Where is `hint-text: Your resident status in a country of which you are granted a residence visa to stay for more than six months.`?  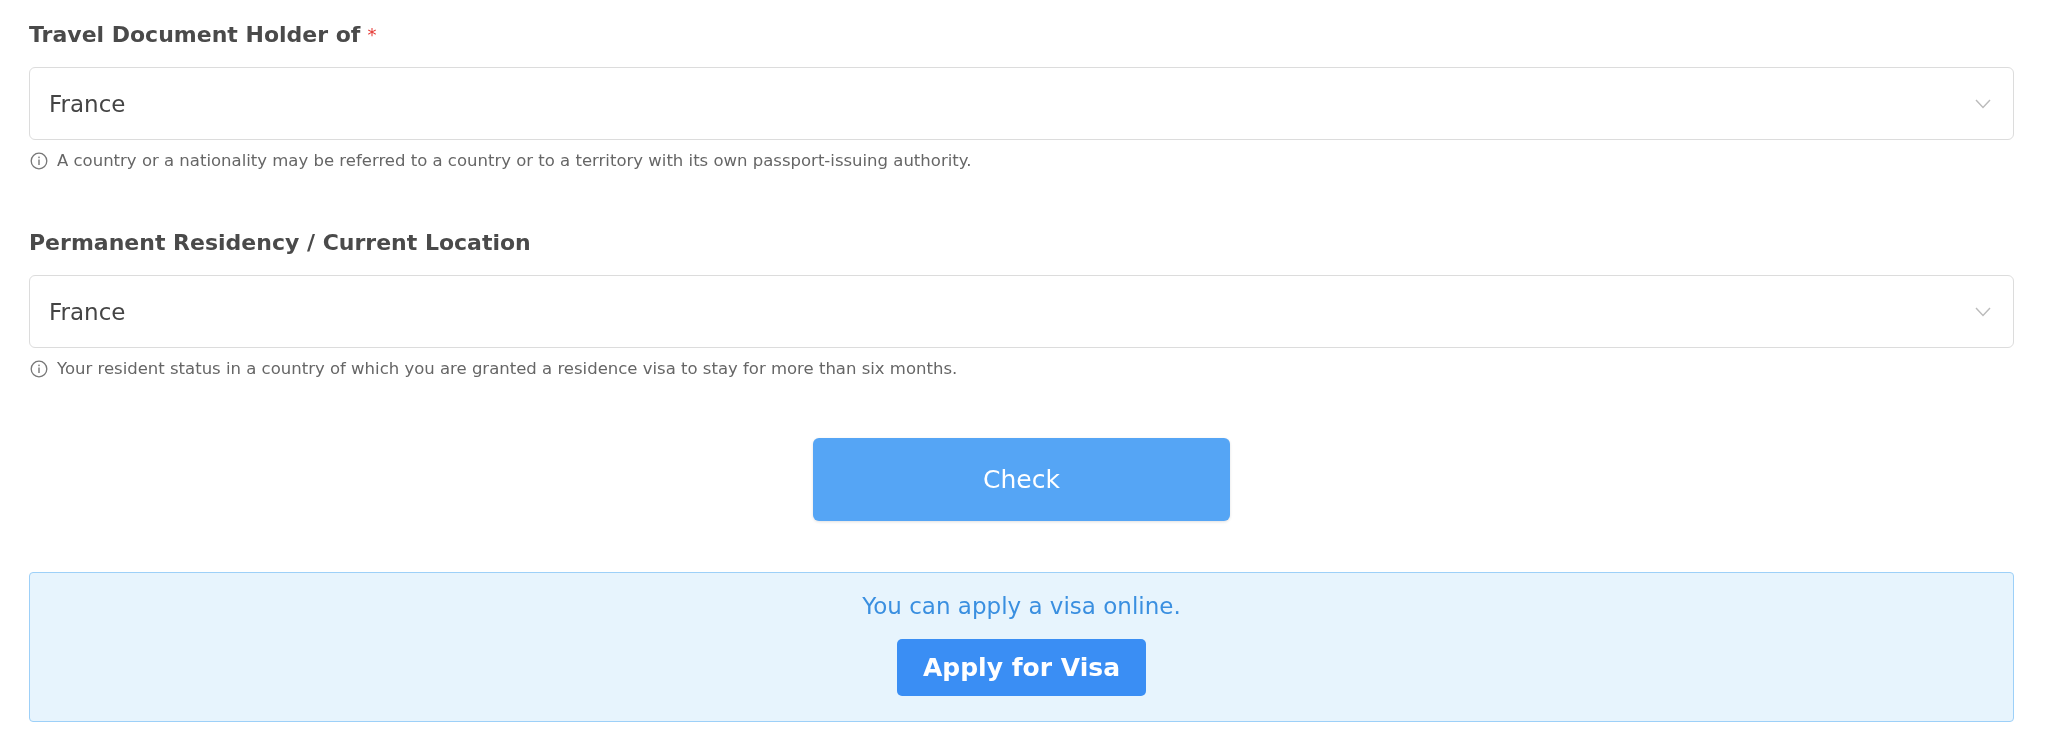
hint-text: Your resident status in a country of which you are granted a residence visa to stay for more than six months. is located at coordinates (507, 368).